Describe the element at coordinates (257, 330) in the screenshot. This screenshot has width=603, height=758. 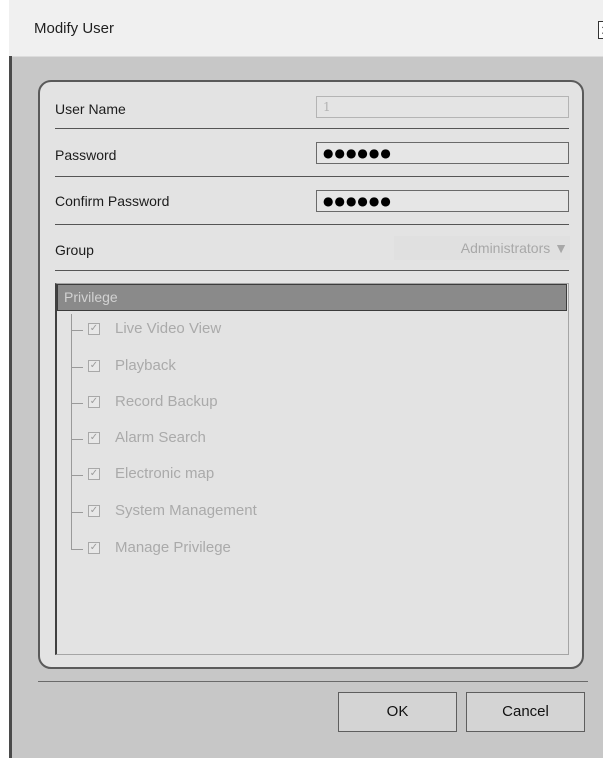
I see `privilege-item-live-video-view: ✓ Live Video View` at that location.